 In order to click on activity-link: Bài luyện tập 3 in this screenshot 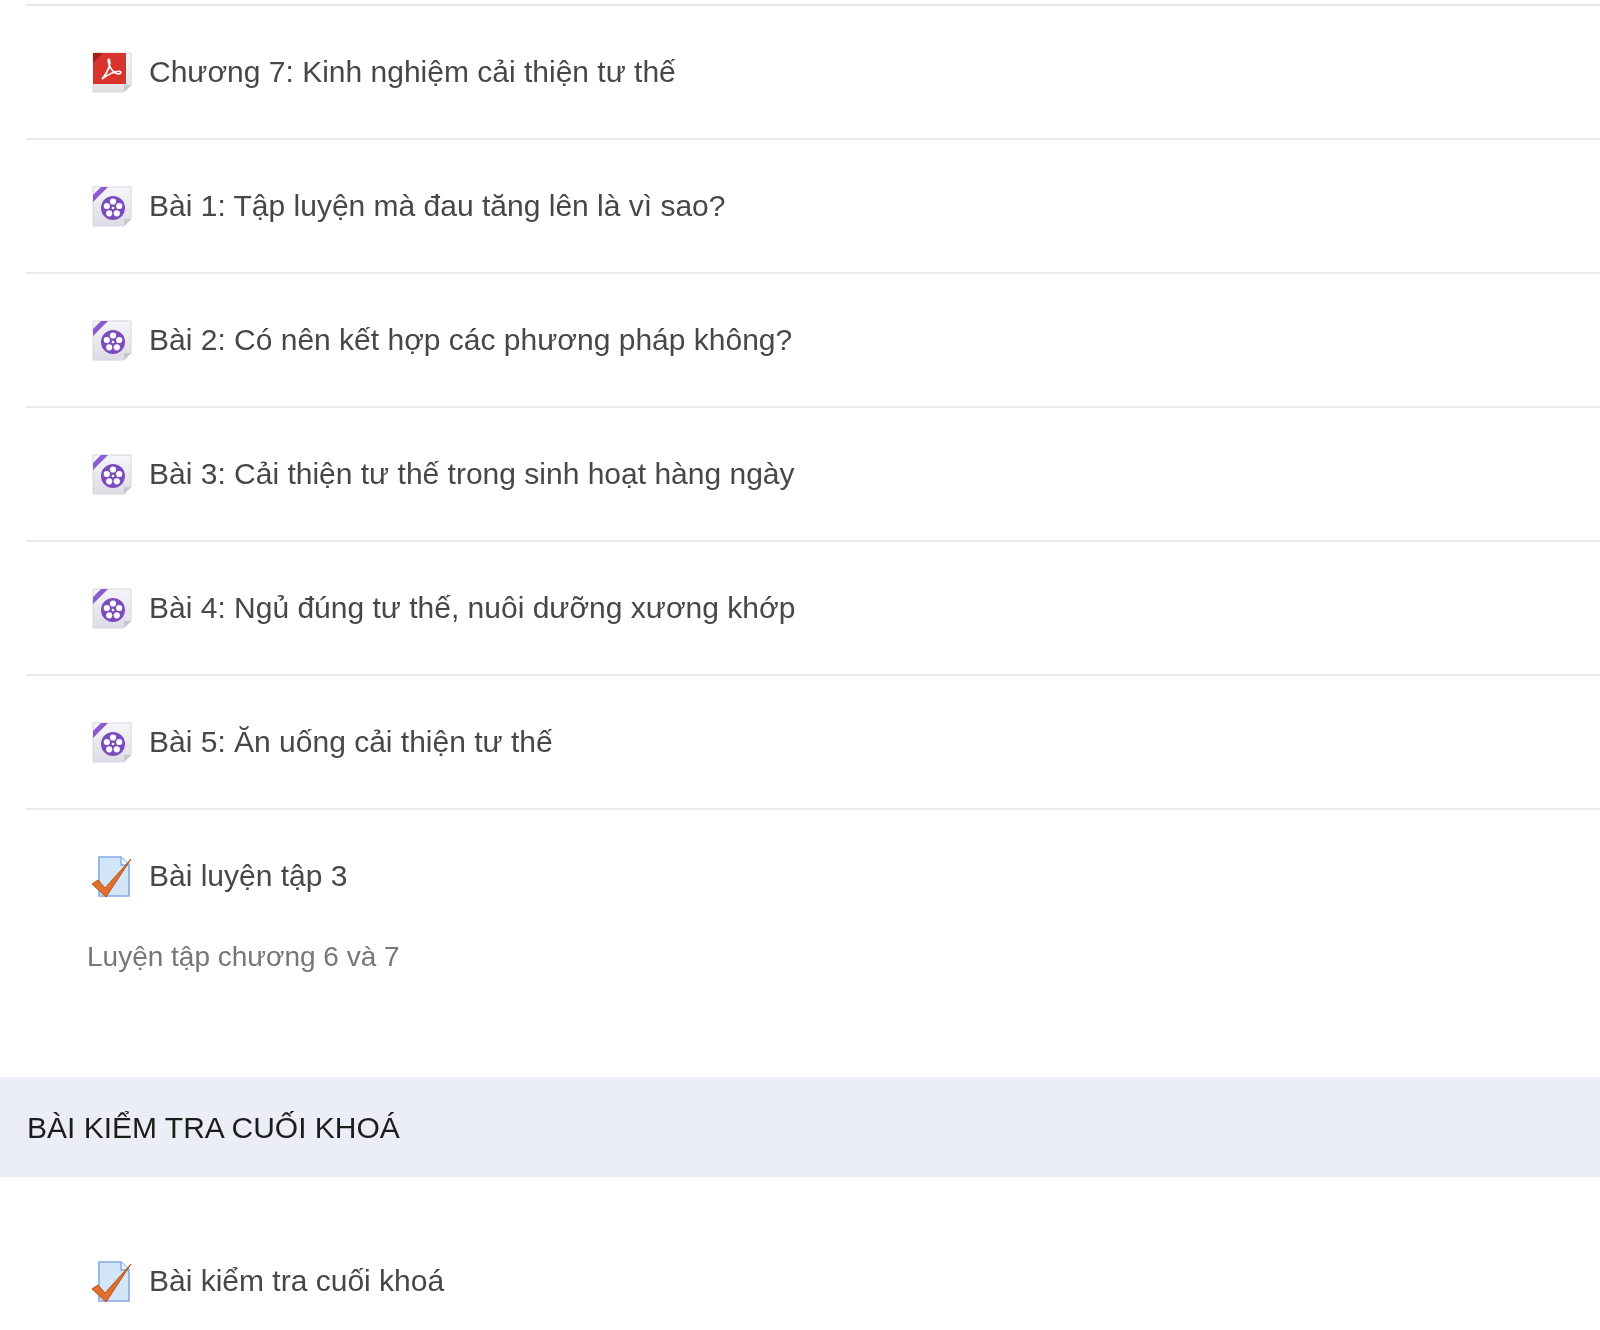, I will do `click(248, 876)`.